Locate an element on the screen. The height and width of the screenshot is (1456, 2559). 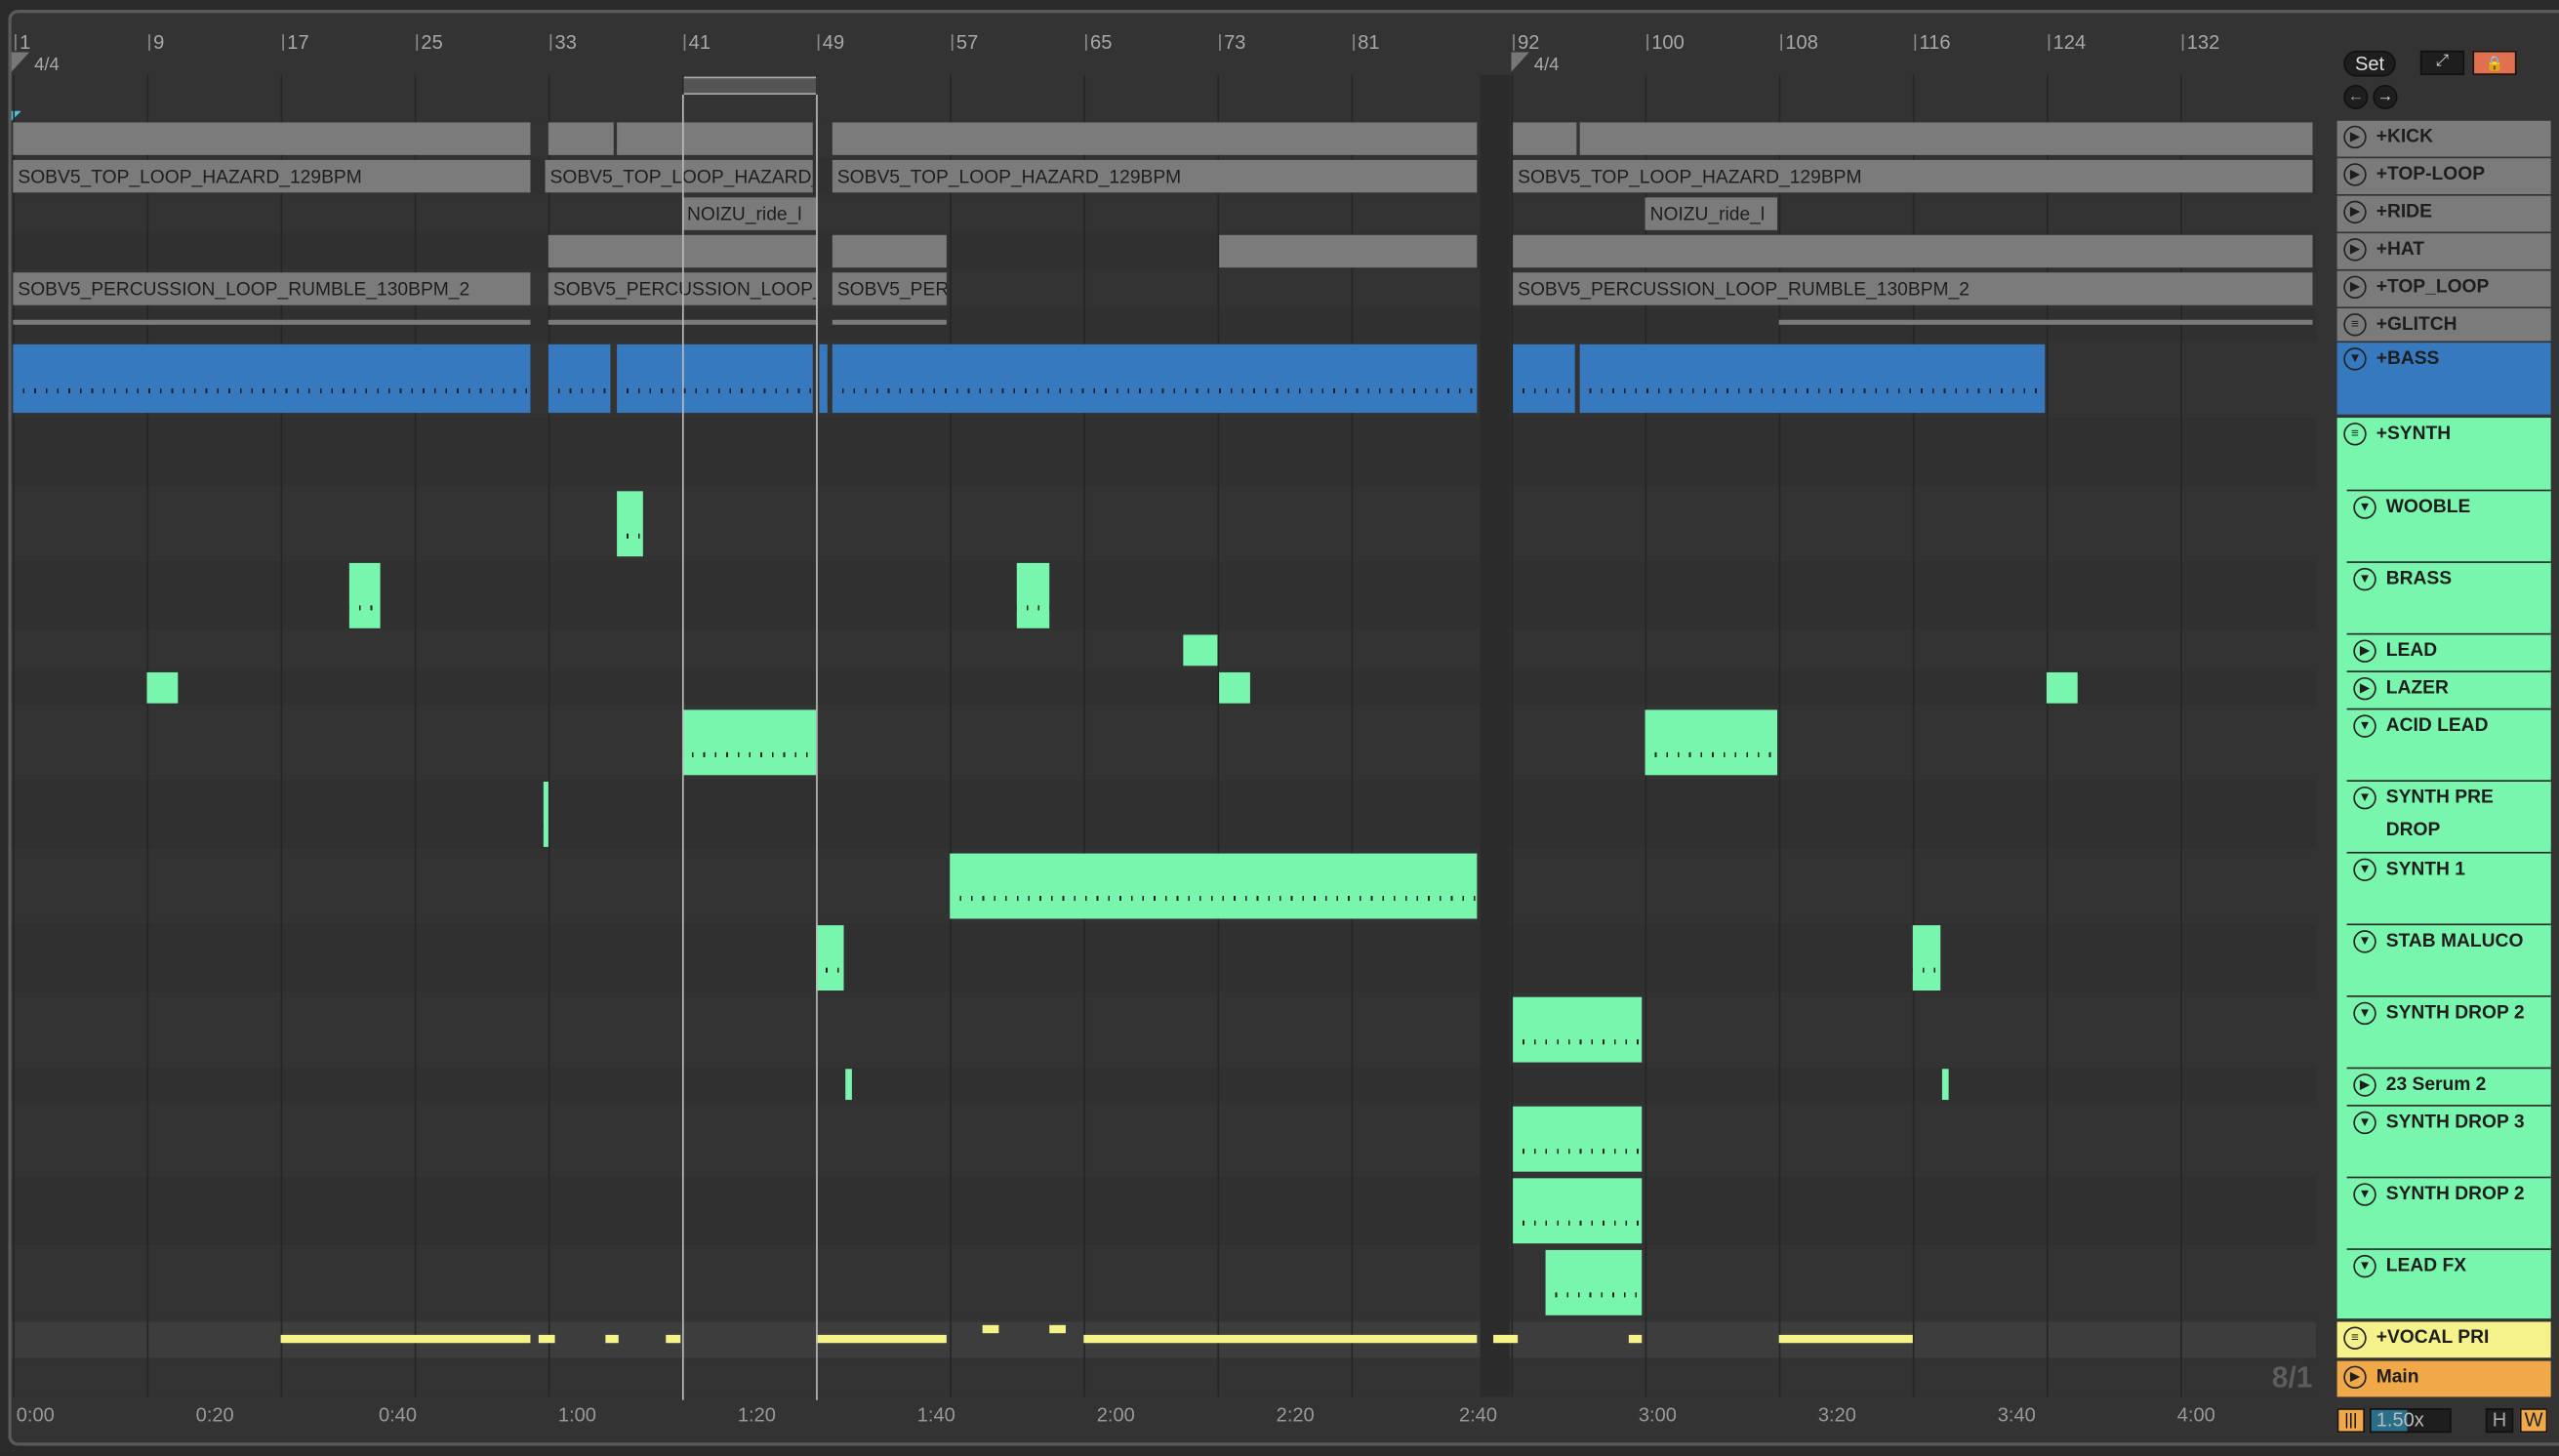
track-header: ▼ LEAD FX is located at coordinates (2448, 1282).